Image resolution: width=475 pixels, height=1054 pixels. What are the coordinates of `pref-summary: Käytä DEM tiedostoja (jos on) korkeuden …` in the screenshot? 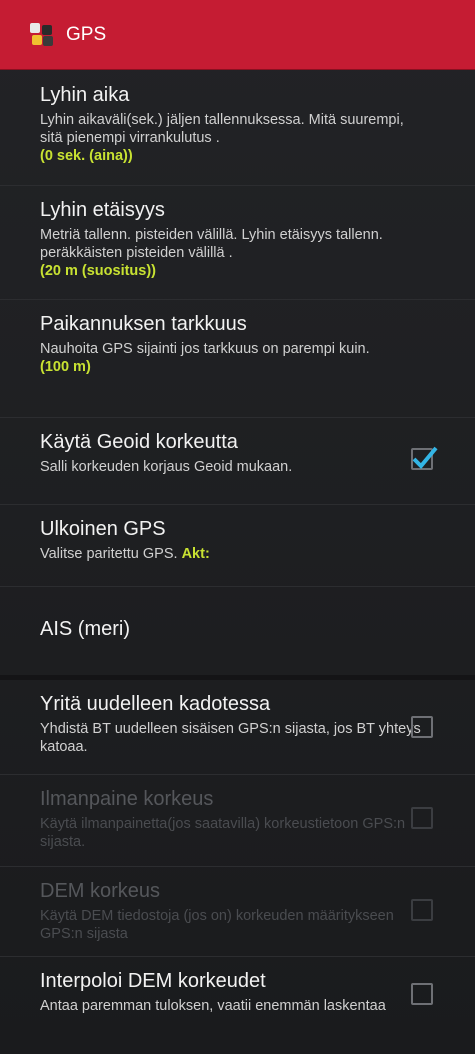 It's located at (217, 925).